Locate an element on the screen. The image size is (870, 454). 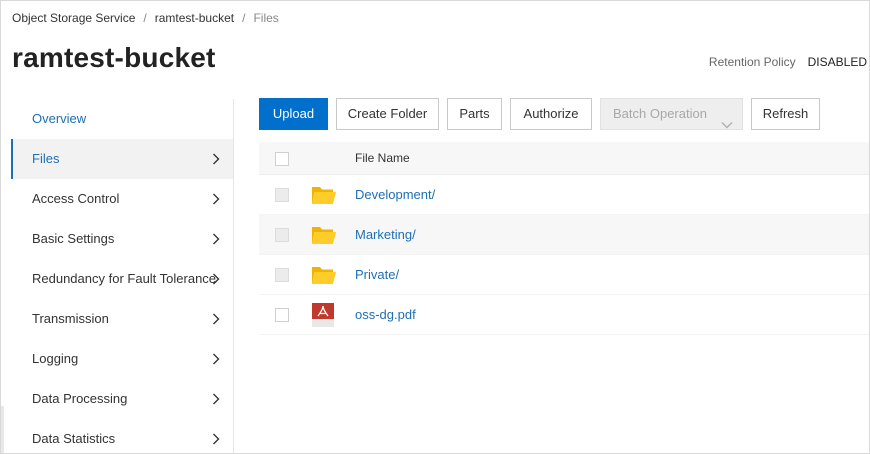
sidebar-item-label: Access Control is located at coordinates (76, 198).